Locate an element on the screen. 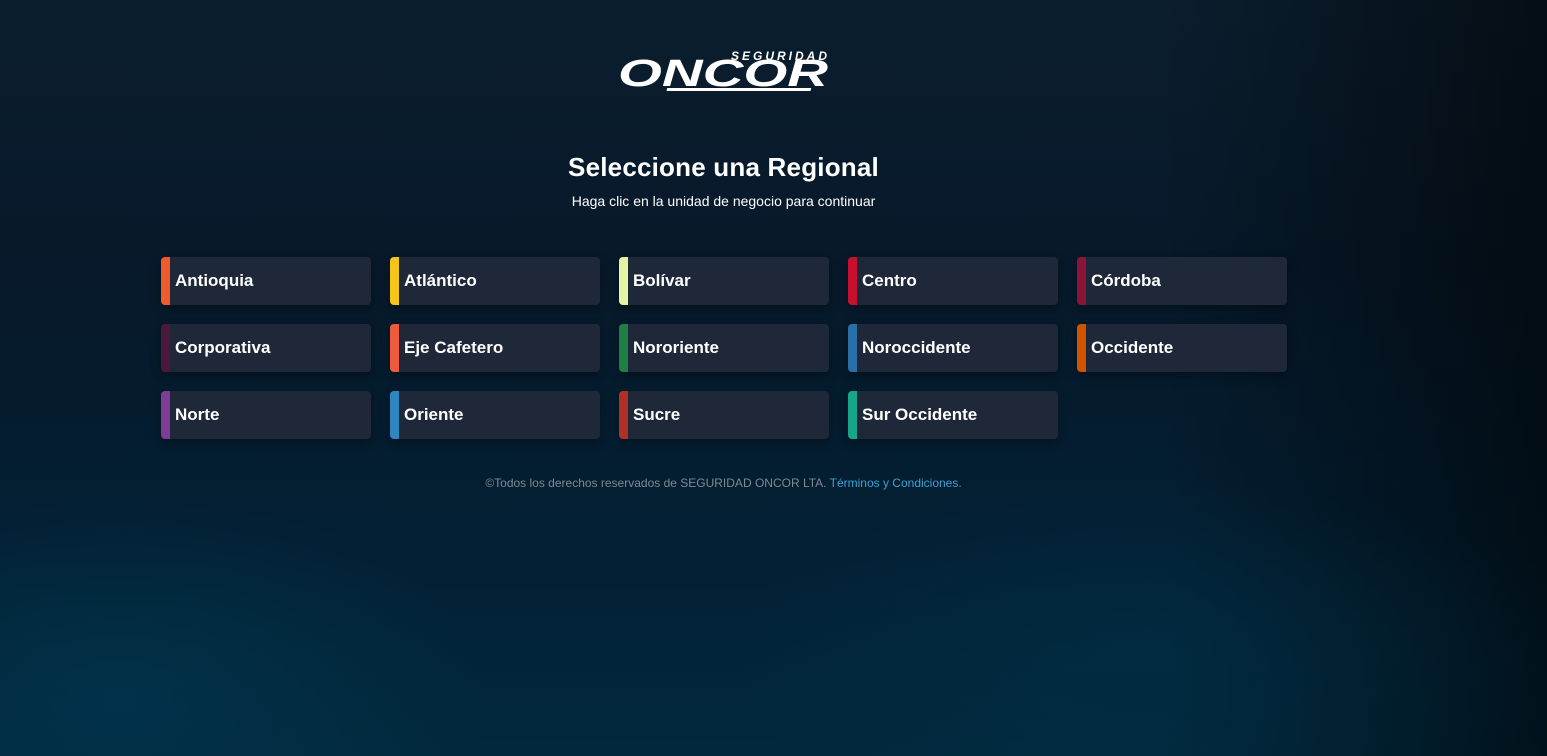  regional-label: Eje Cafetero is located at coordinates (454, 347).